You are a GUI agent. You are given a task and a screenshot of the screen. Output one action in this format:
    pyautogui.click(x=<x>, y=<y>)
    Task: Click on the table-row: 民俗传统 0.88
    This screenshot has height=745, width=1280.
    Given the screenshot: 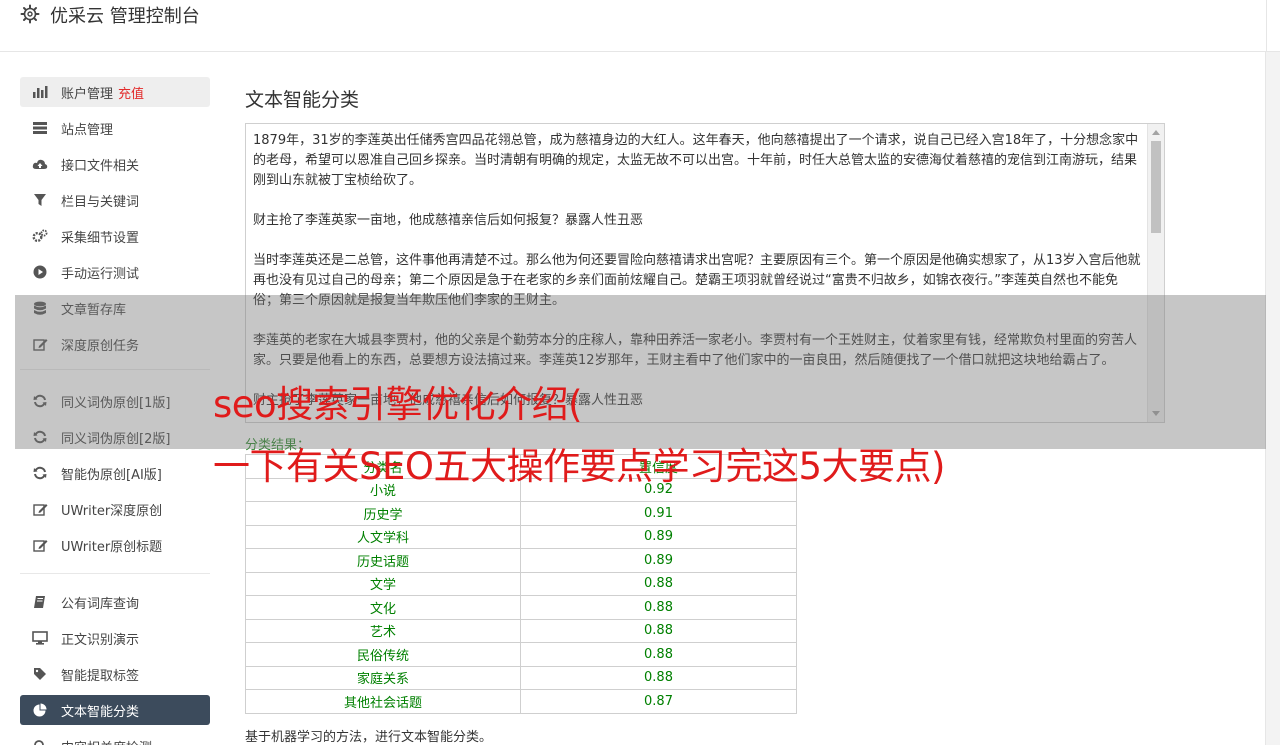 What is the action you would take?
    pyautogui.click(x=521, y=654)
    